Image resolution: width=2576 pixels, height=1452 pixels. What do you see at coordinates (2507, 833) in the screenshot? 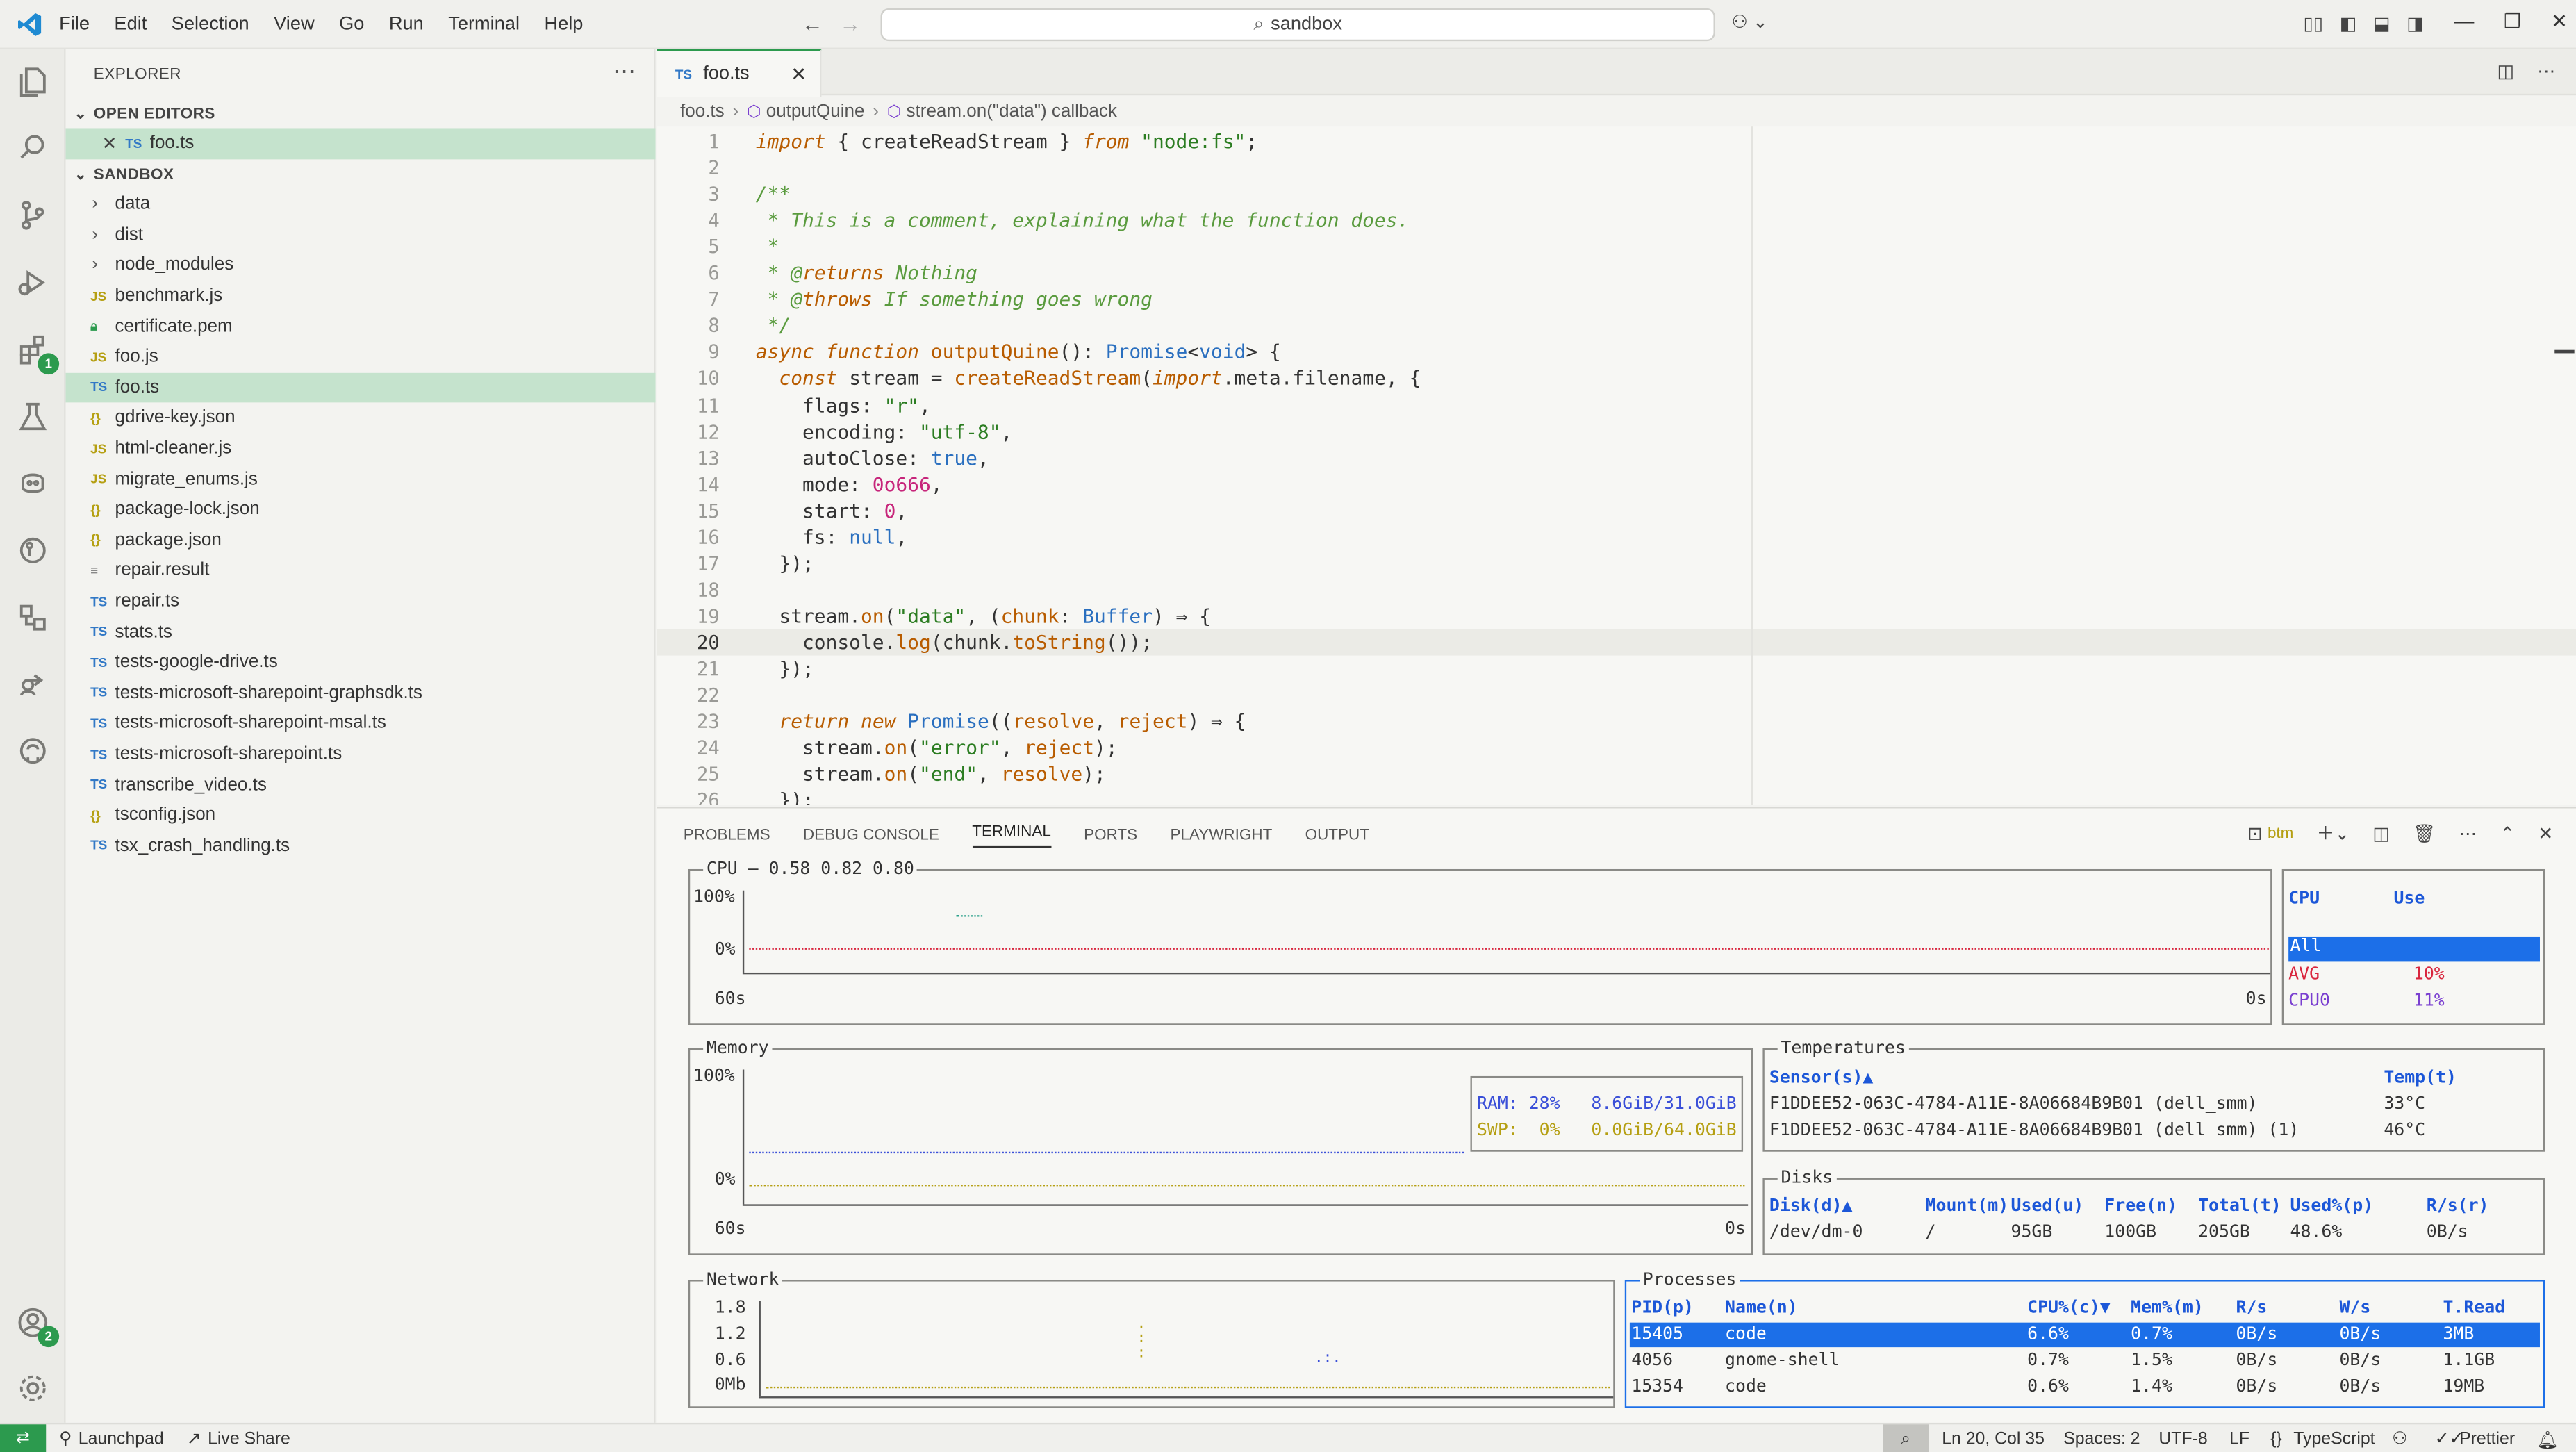
I see `maximize-panel-icon: ⌃` at bounding box center [2507, 833].